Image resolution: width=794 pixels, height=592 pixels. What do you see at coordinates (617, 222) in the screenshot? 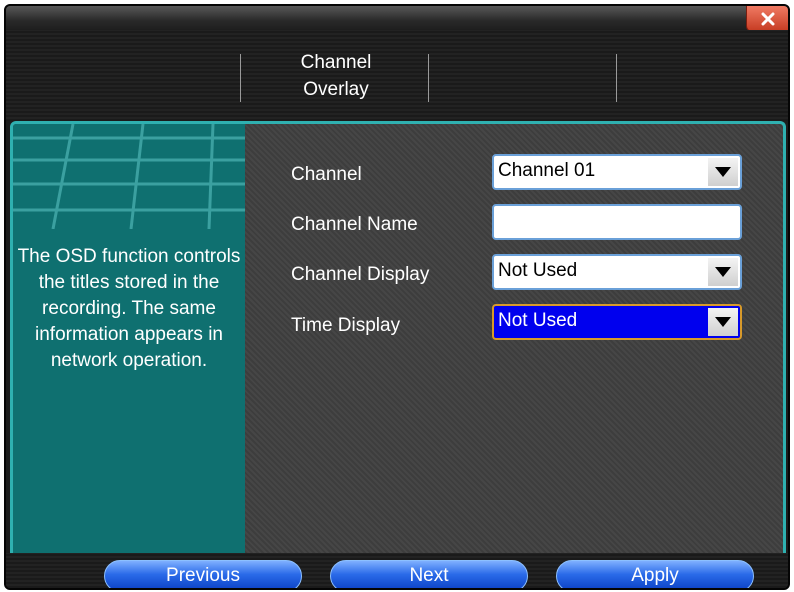
I see `channel-name-input` at bounding box center [617, 222].